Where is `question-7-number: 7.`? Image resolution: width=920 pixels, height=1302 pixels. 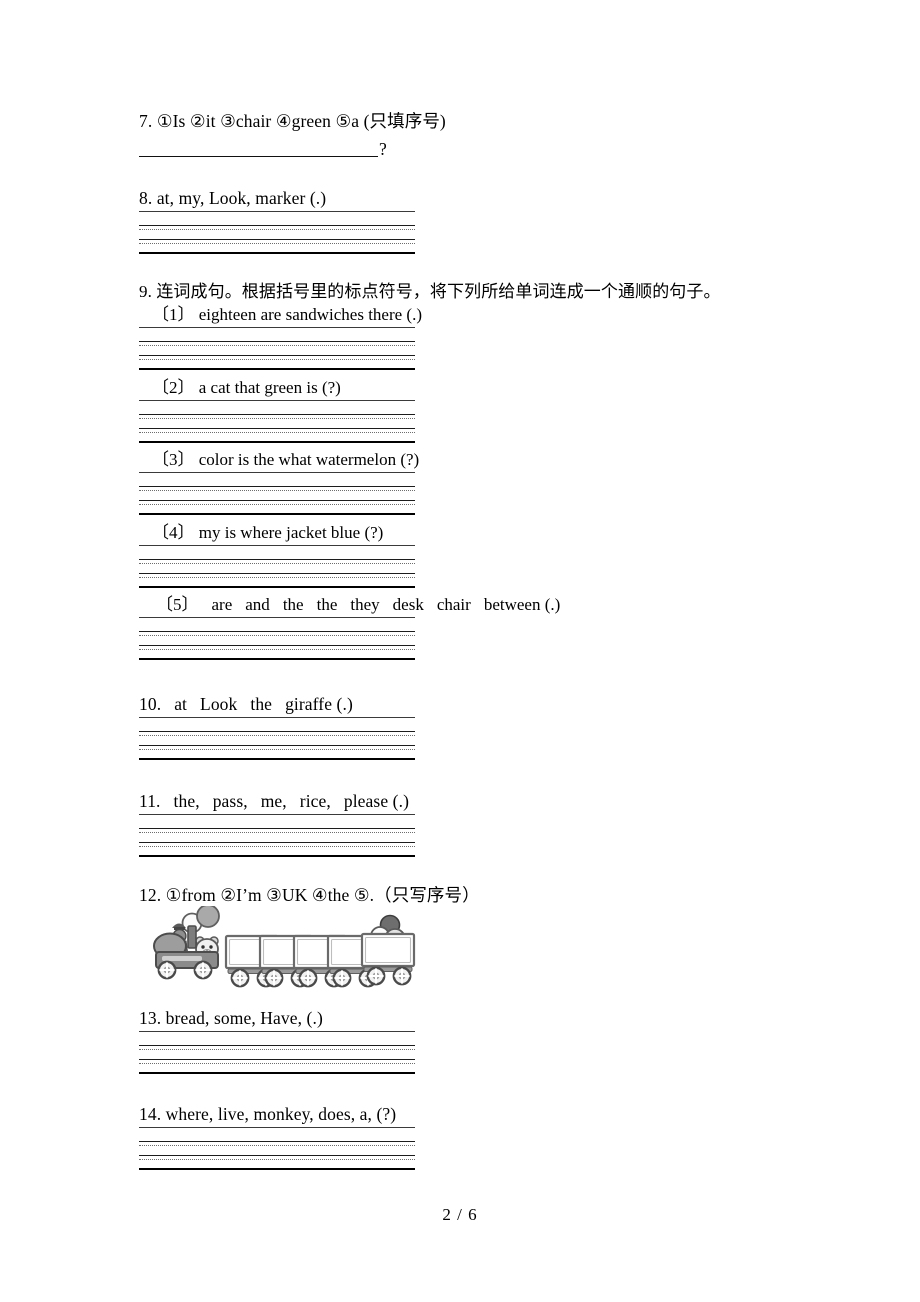
question-7-number: 7. is located at coordinates (146, 121).